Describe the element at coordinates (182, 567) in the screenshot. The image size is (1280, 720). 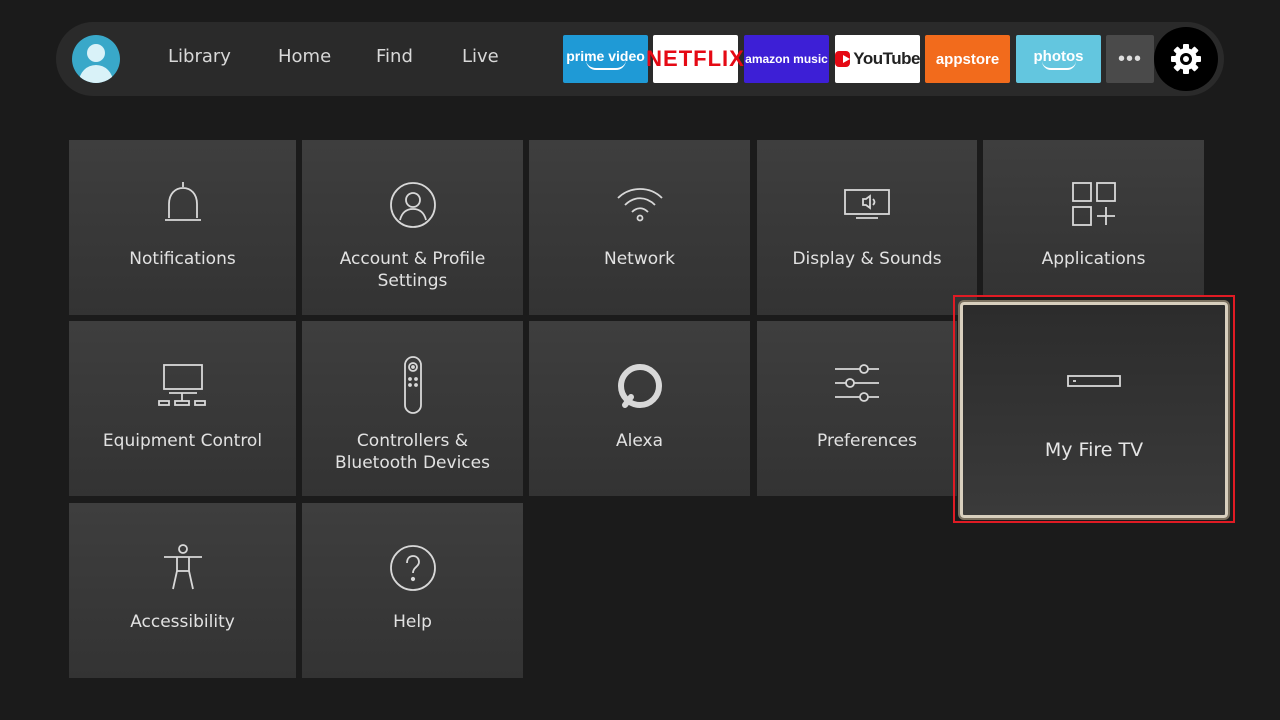
I see `accessibility-person-icon` at that location.